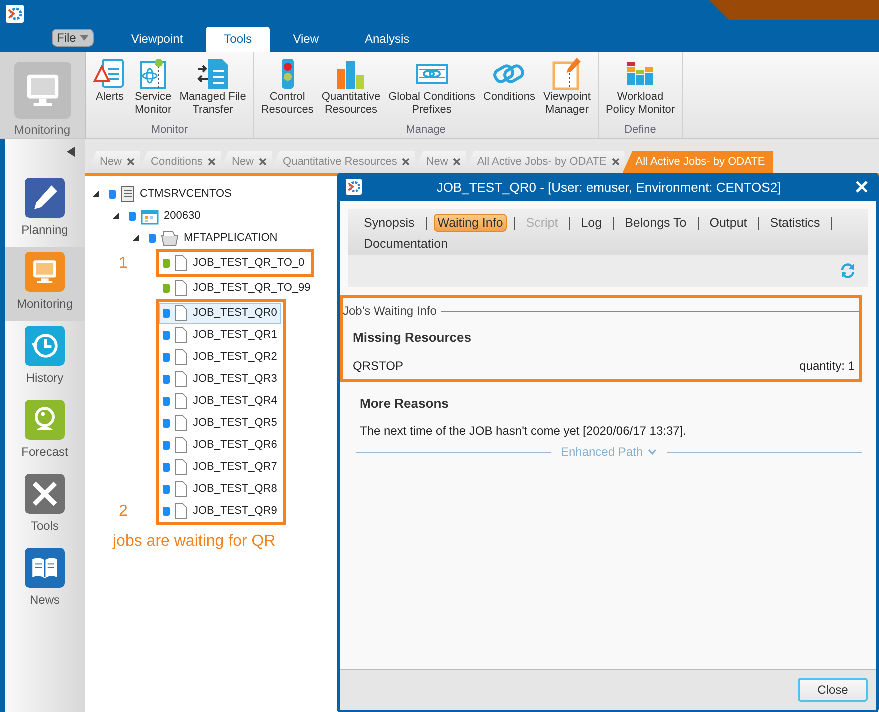 The width and height of the screenshot is (879, 712). Describe the element at coordinates (378, 366) in the screenshot. I see `resource-name: QRSTOP` at that location.